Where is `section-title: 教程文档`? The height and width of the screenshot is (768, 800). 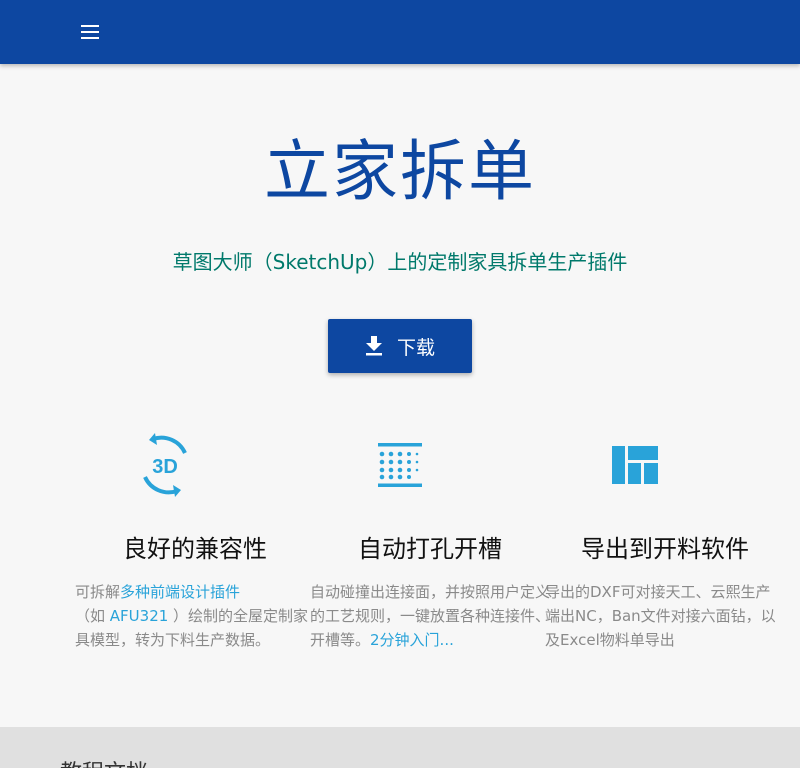
section-title: 教程文档 is located at coordinates (104, 763).